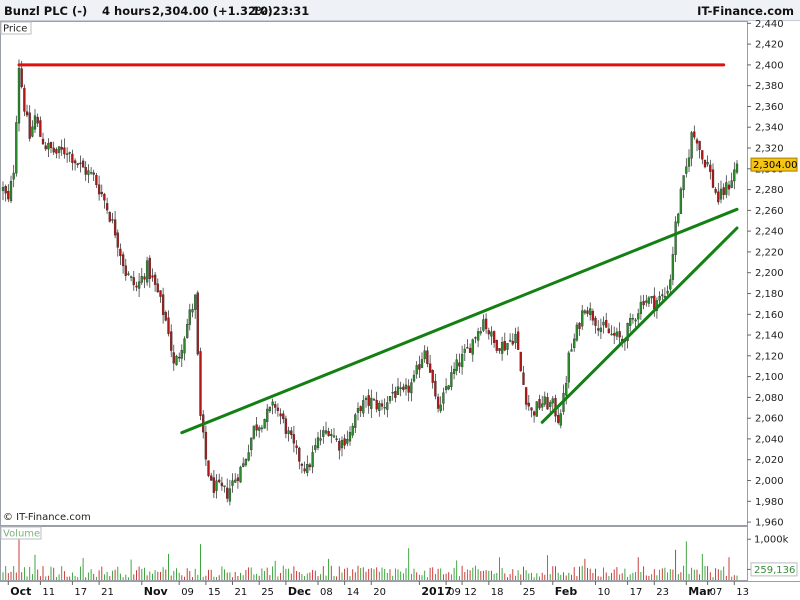  Describe the element at coordinates (742, 592) in the screenshot. I see `time-tick-label: 13` at that location.